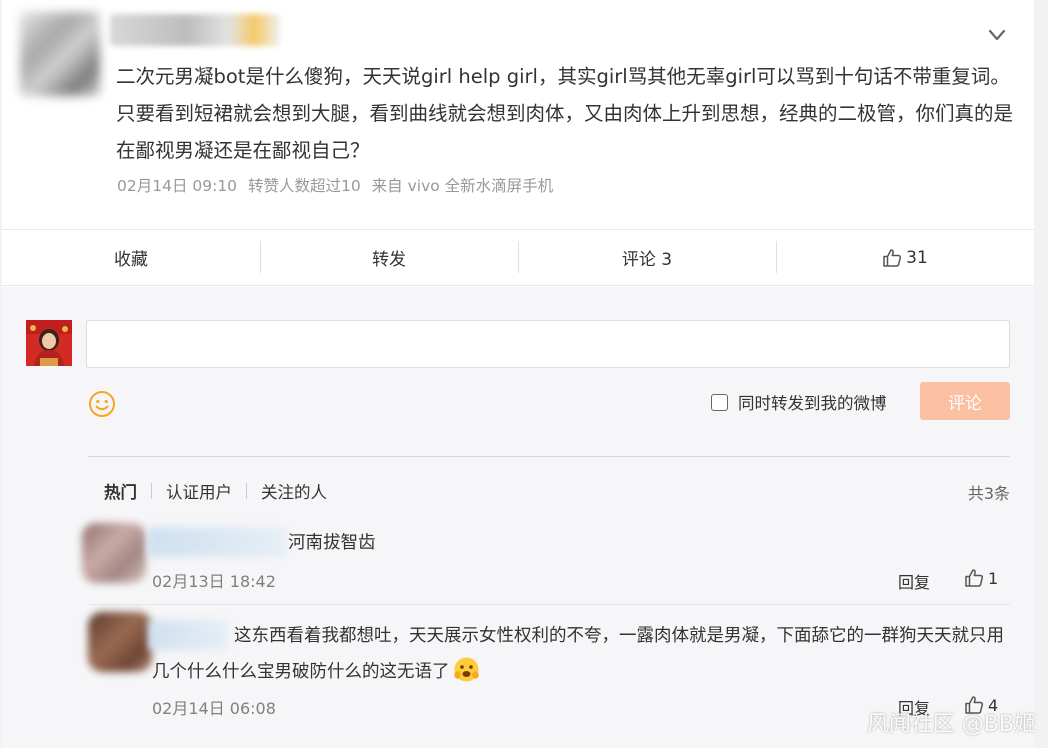 The height and width of the screenshot is (748, 1048). What do you see at coordinates (812, 403) in the screenshot?
I see `forward-label: 同时转发到我的微博` at bounding box center [812, 403].